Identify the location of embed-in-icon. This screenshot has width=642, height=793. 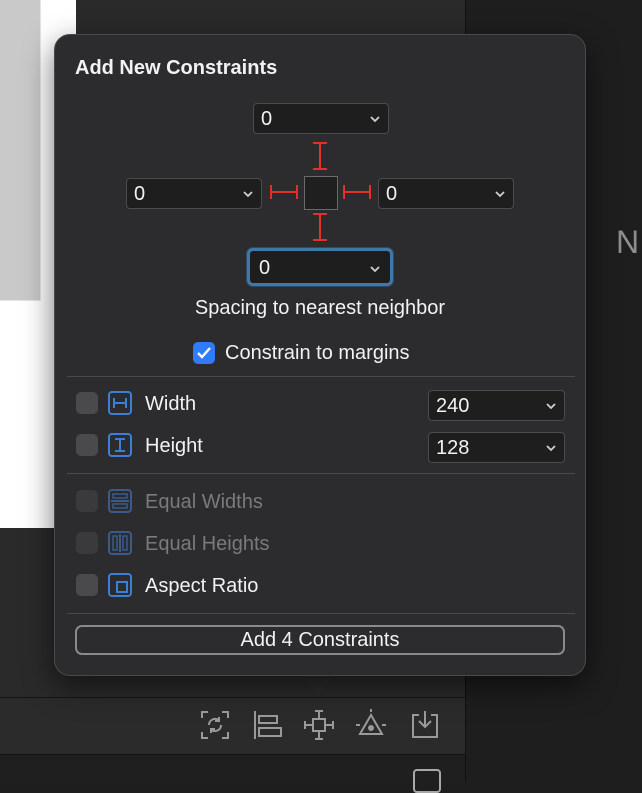
(425, 725).